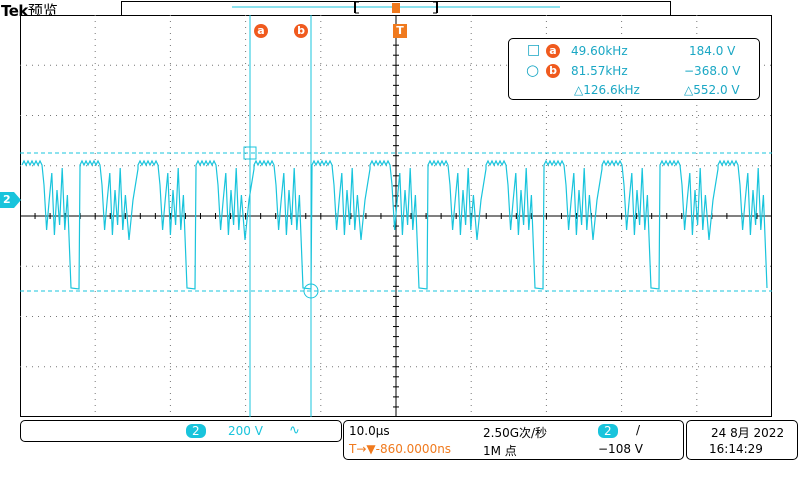  I want to click on vertical-scale: 200 V, so click(245, 431).